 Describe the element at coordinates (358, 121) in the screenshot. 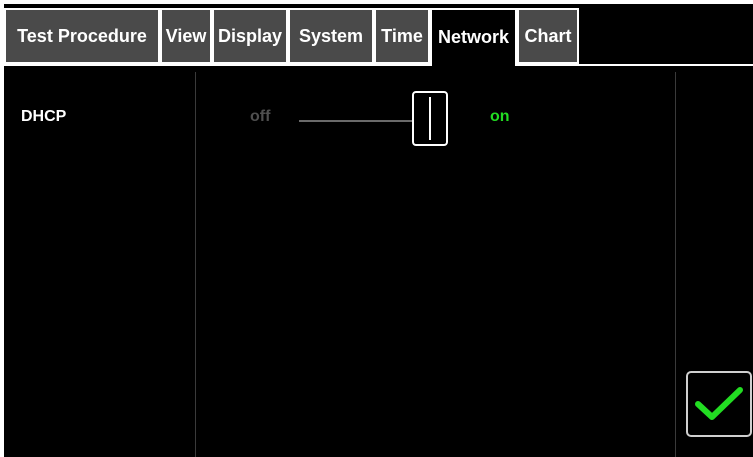

I see `dhcp-toggle-track` at that location.